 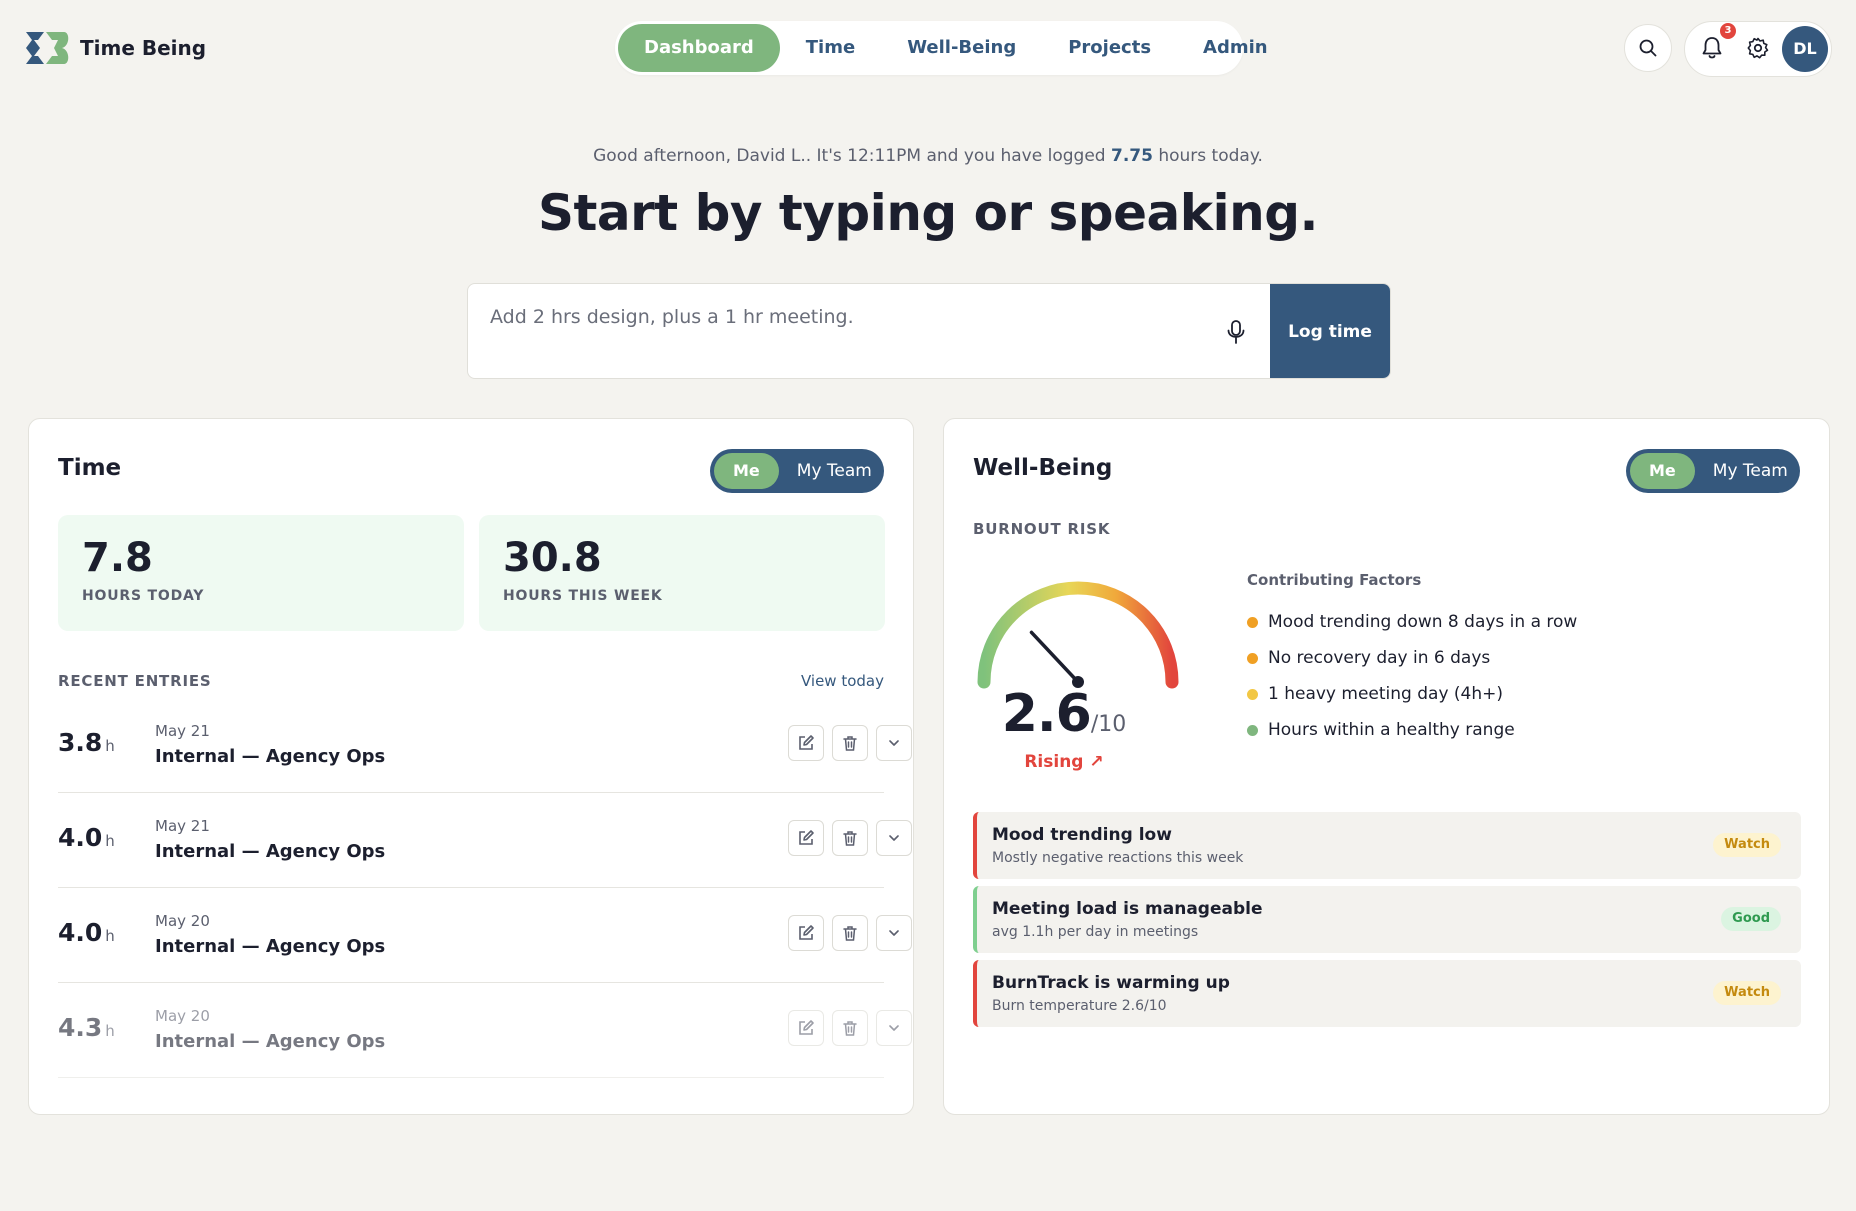 I want to click on entry-hours-value: 3.8, so click(x=80, y=742).